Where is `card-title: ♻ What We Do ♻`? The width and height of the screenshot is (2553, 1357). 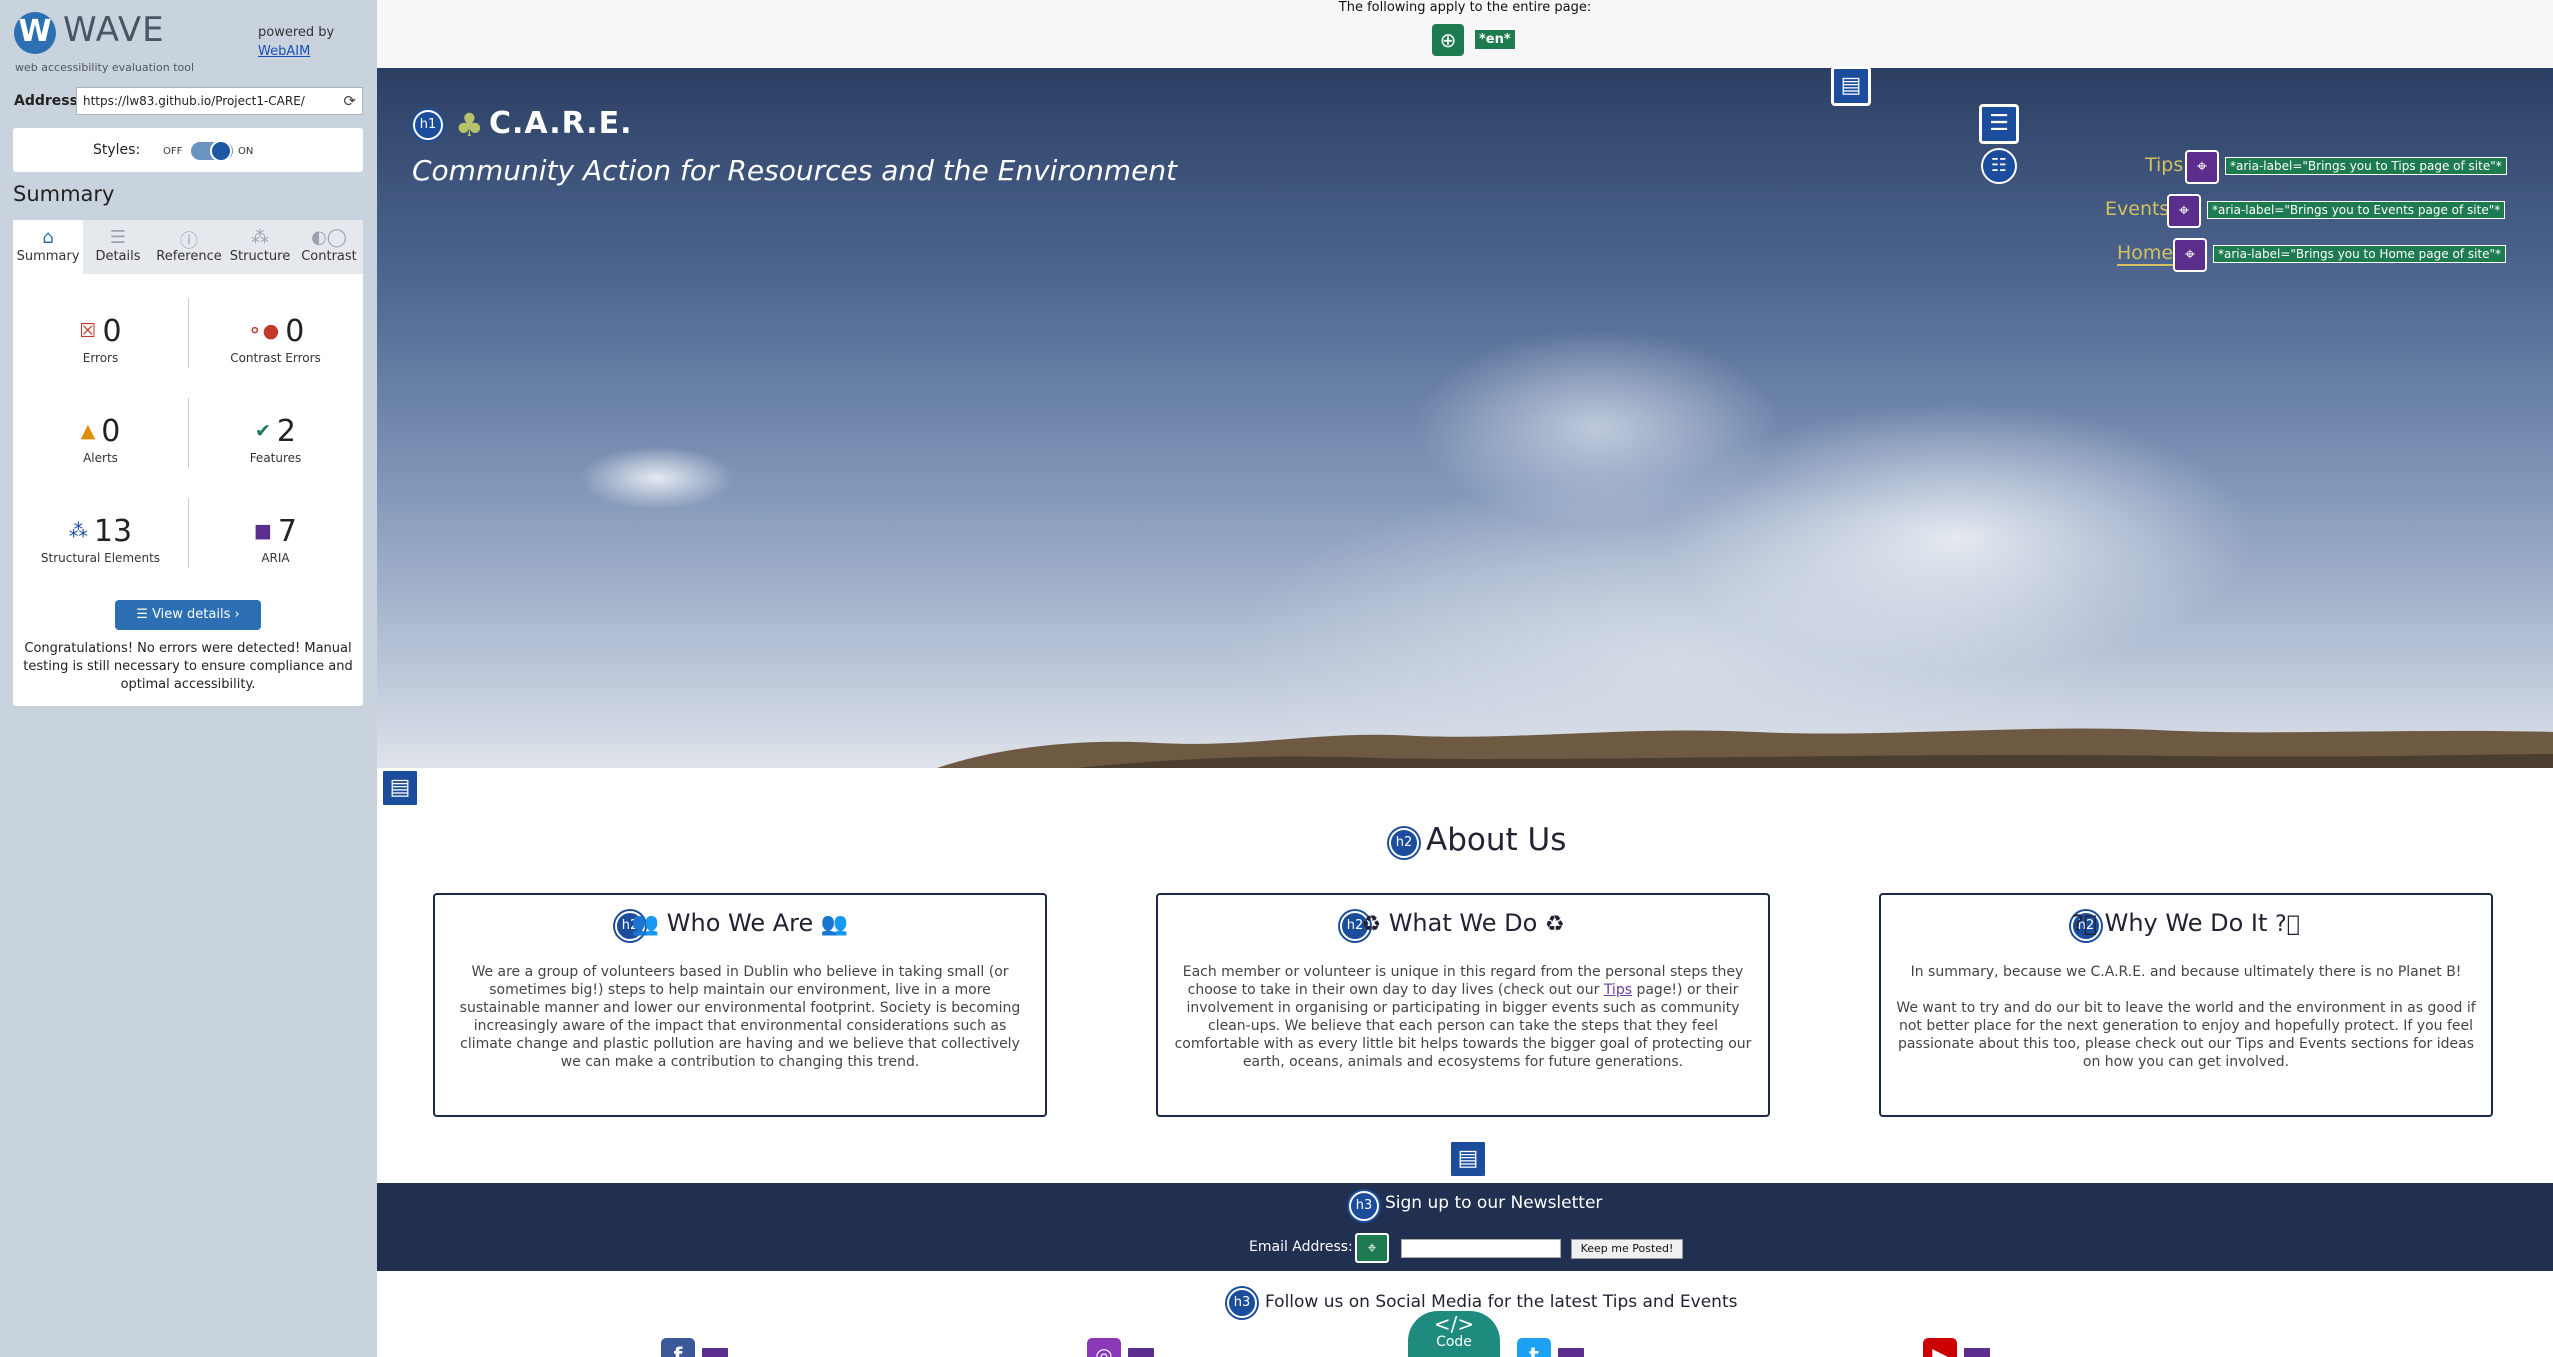 card-title: ♻ What We Do ♻ is located at coordinates (1463, 923).